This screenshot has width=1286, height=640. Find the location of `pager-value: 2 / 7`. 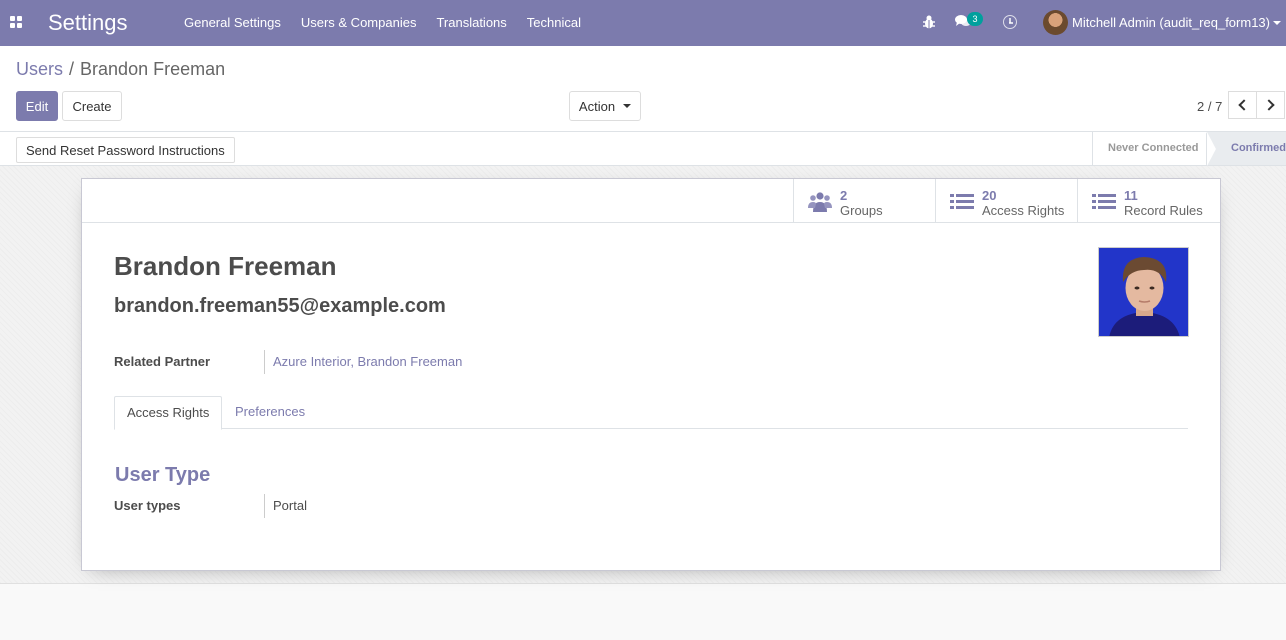

pager-value: 2 / 7 is located at coordinates (1209, 106).